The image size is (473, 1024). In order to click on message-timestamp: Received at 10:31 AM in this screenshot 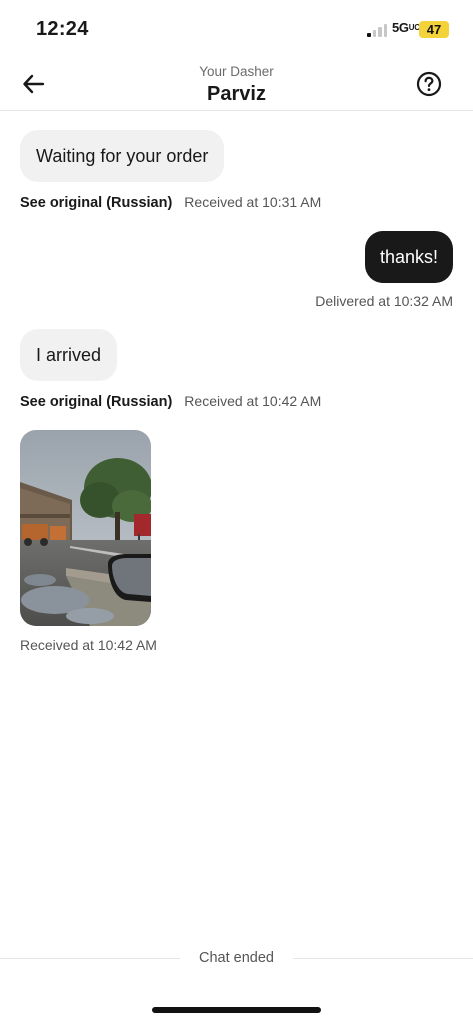, I will do `click(253, 202)`.